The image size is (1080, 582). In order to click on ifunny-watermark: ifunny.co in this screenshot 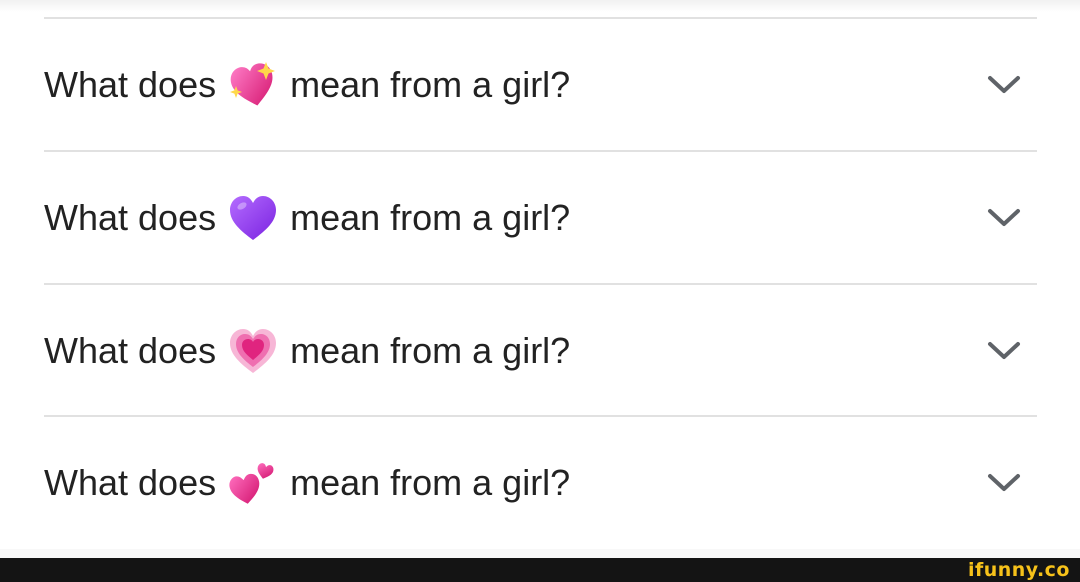, I will do `click(1018, 570)`.